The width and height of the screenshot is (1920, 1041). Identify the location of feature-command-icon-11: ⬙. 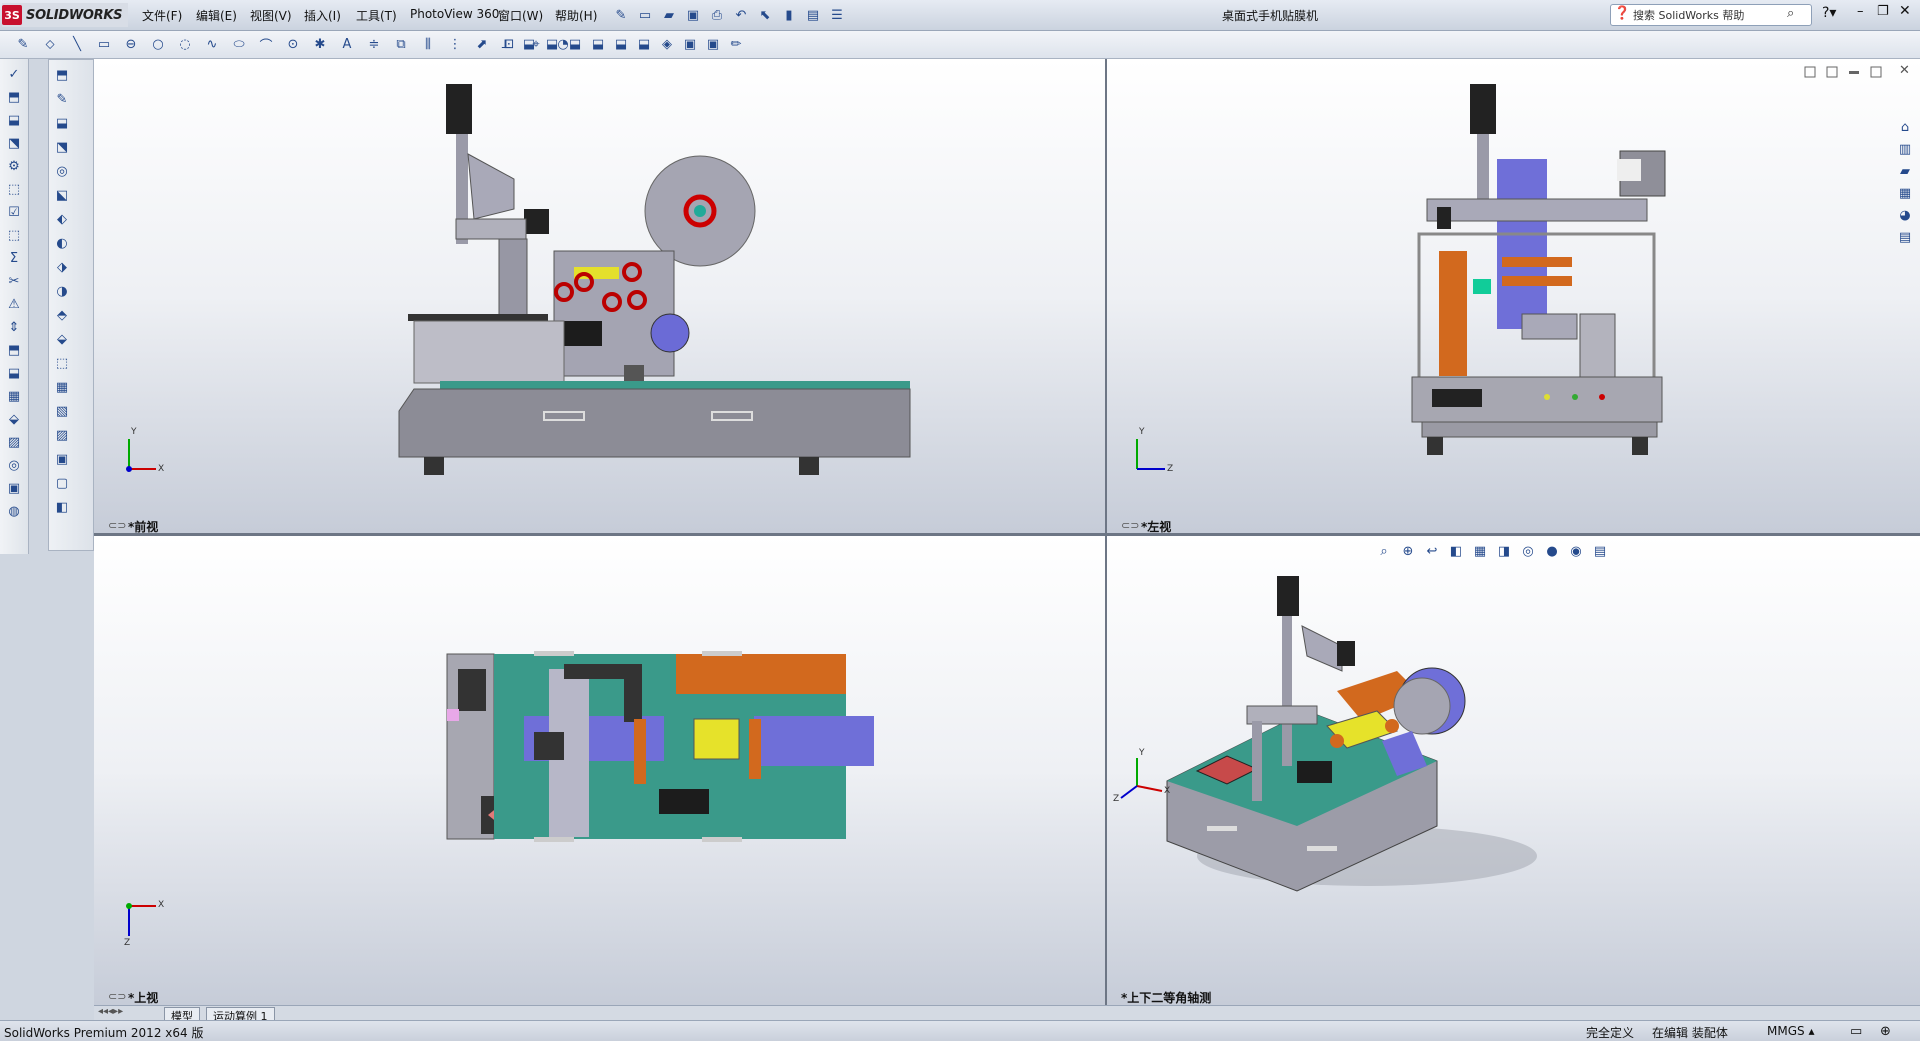
(62, 339).